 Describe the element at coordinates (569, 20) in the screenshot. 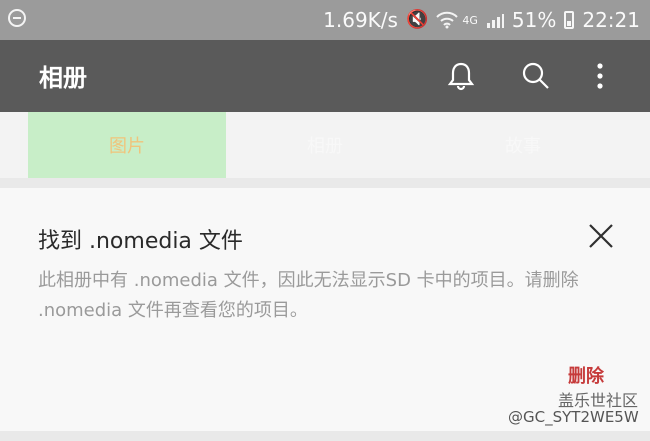

I see `battery-icon` at that location.